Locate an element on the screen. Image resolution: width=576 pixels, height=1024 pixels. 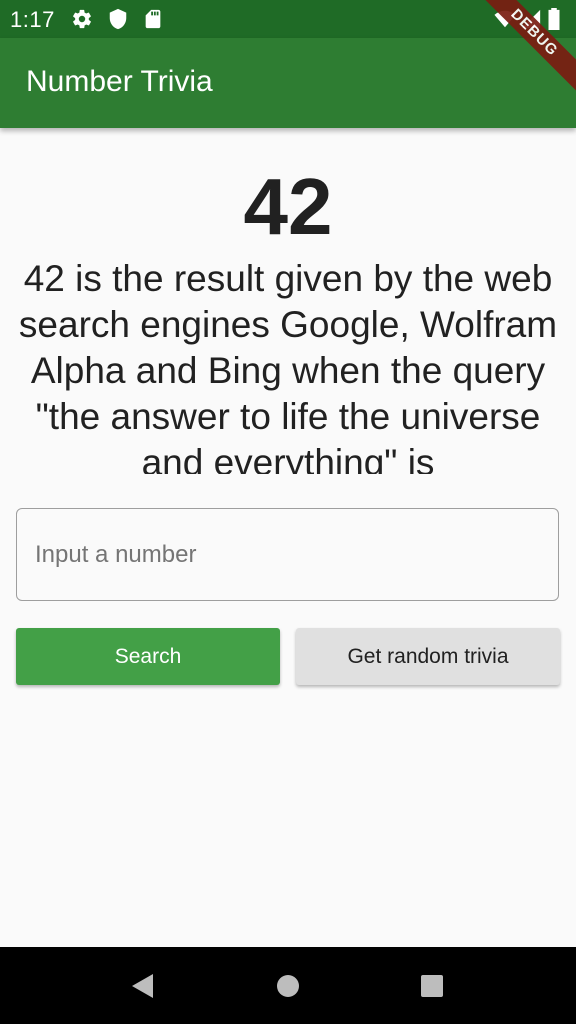
home-icon is located at coordinates (288, 986).